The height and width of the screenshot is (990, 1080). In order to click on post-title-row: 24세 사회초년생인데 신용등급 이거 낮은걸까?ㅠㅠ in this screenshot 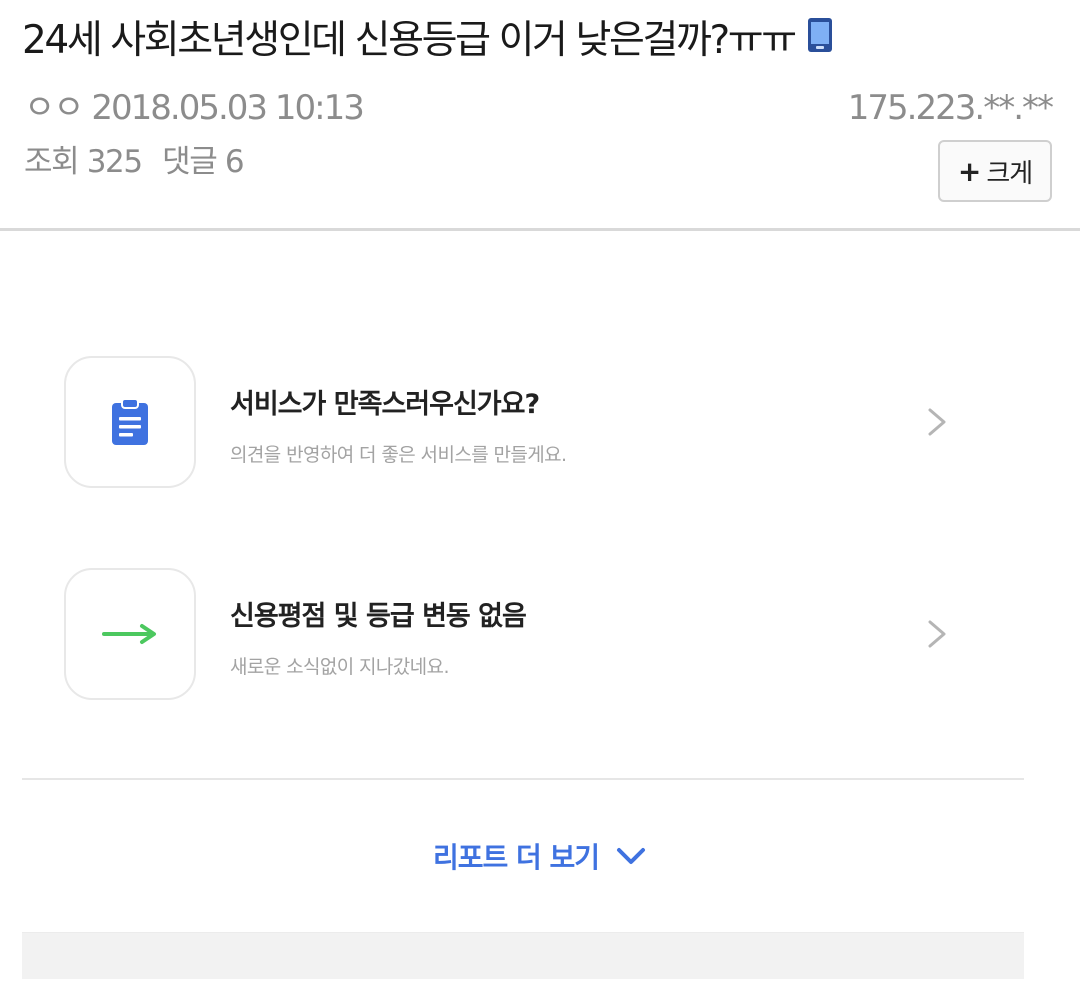, I will do `click(427, 41)`.